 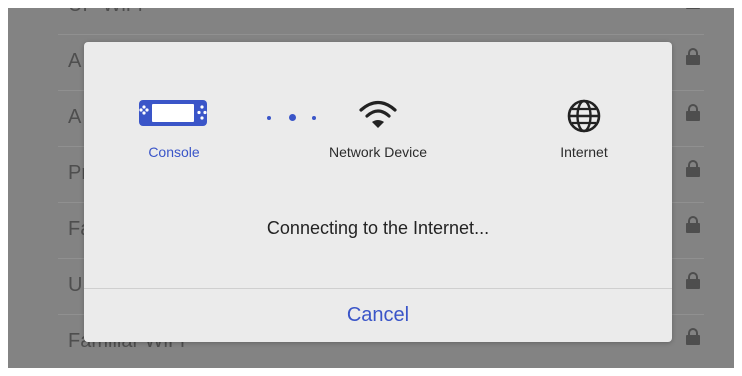 What do you see at coordinates (378, 114) in the screenshot?
I see `wifi-icon` at bounding box center [378, 114].